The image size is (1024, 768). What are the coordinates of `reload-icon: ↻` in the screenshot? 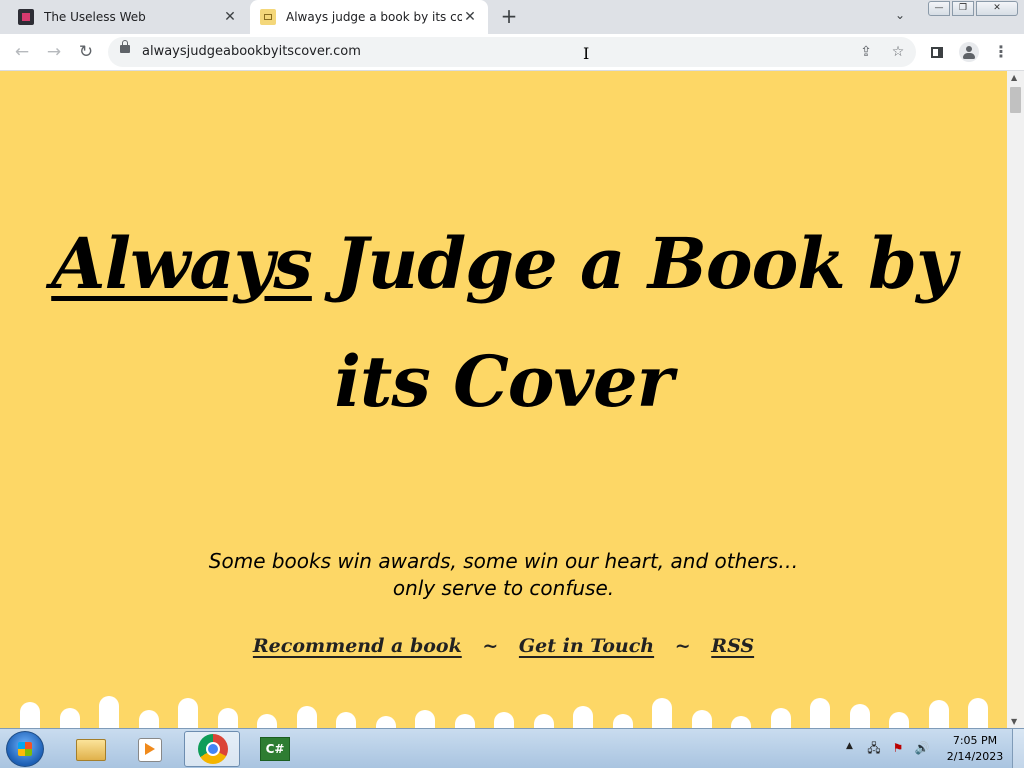 It's located at (86, 52).